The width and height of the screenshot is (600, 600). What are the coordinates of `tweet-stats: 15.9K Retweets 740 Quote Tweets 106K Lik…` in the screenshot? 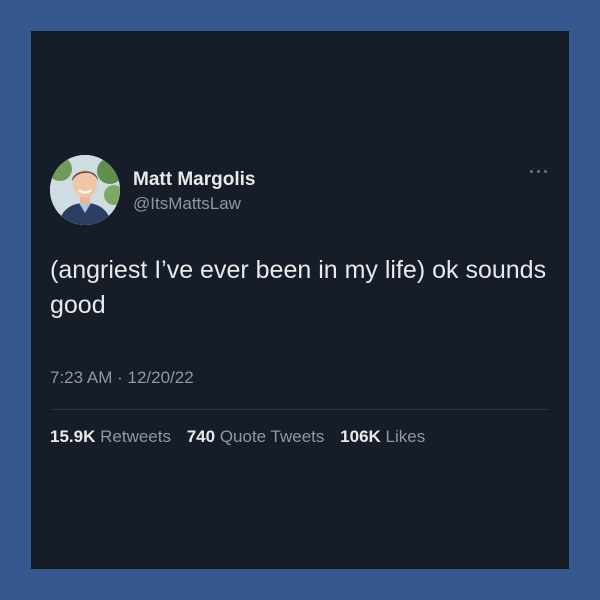 It's located at (243, 437).